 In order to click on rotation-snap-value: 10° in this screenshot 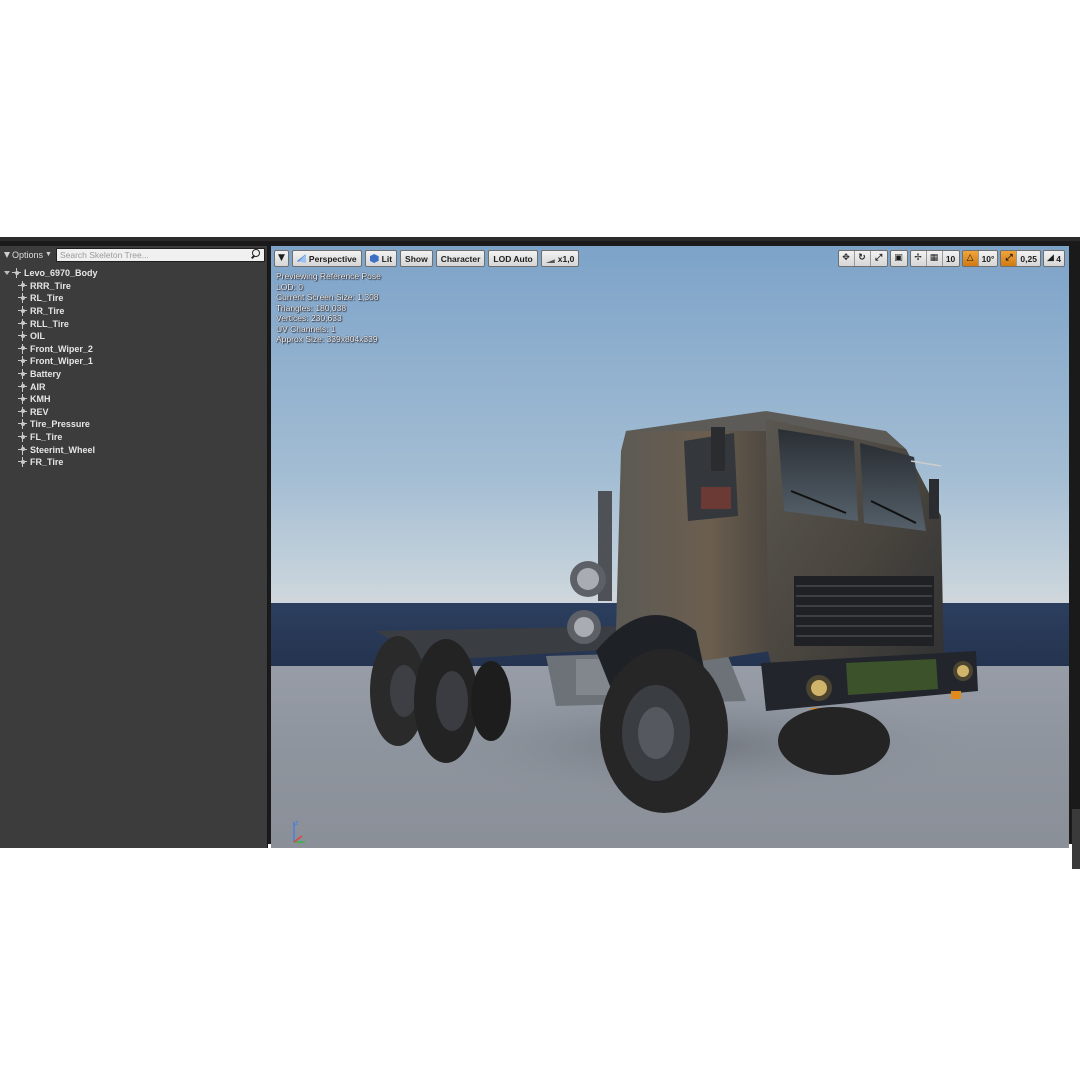, I will do `click(988, 258)`.